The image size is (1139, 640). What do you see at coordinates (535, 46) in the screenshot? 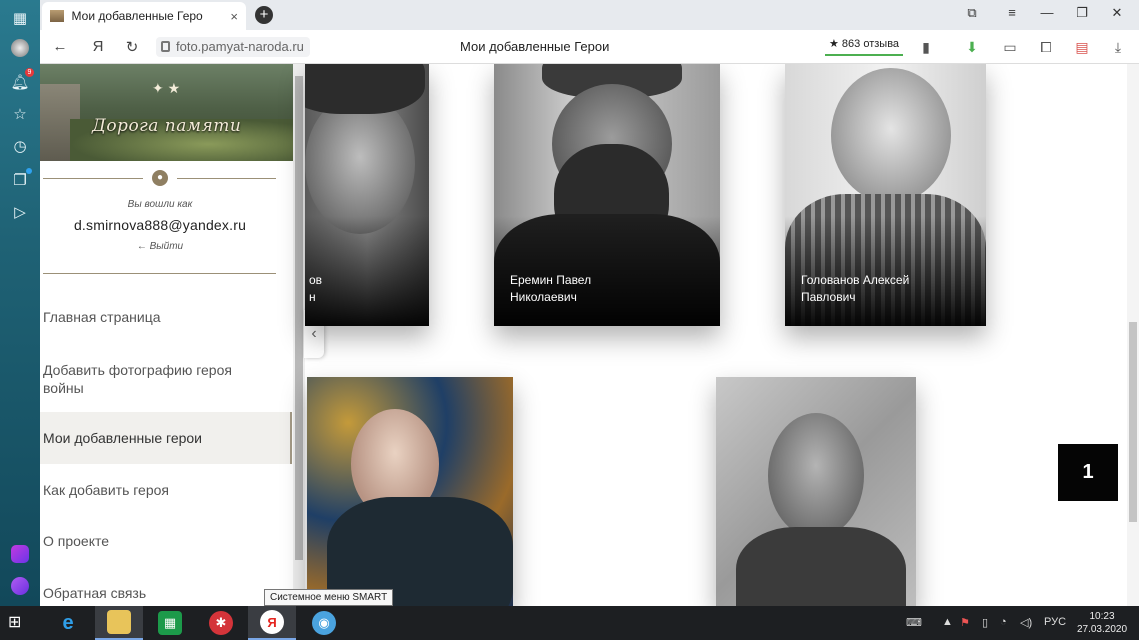
I see `page-title: Мои добавленные Герои` at bounding box center [535, 46].